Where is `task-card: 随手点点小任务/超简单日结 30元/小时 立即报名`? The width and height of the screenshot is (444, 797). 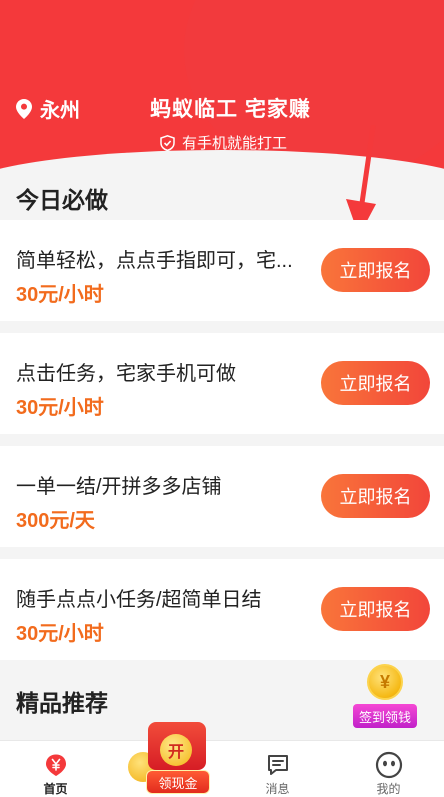 task-card: 随手点点小任务/超简单日结 30元/小时 立即报名 is located at coordinates (222, 609).